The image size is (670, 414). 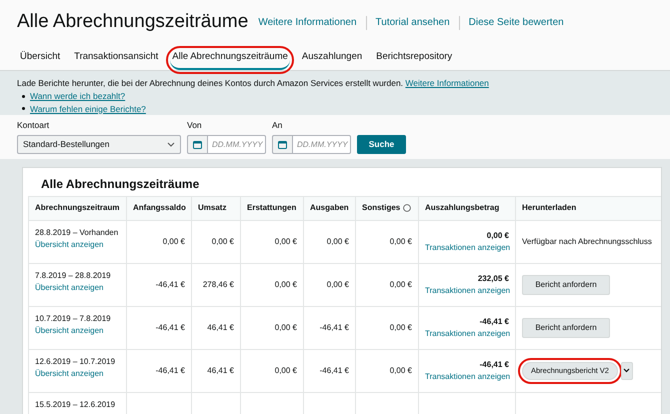 I want to click on info-text: Lade Berichte herunter, die bei der Abrechnung deines Kontos durch Amazon Services erstellt wurden. Weitere Informationen, so click(x=253, y=83).